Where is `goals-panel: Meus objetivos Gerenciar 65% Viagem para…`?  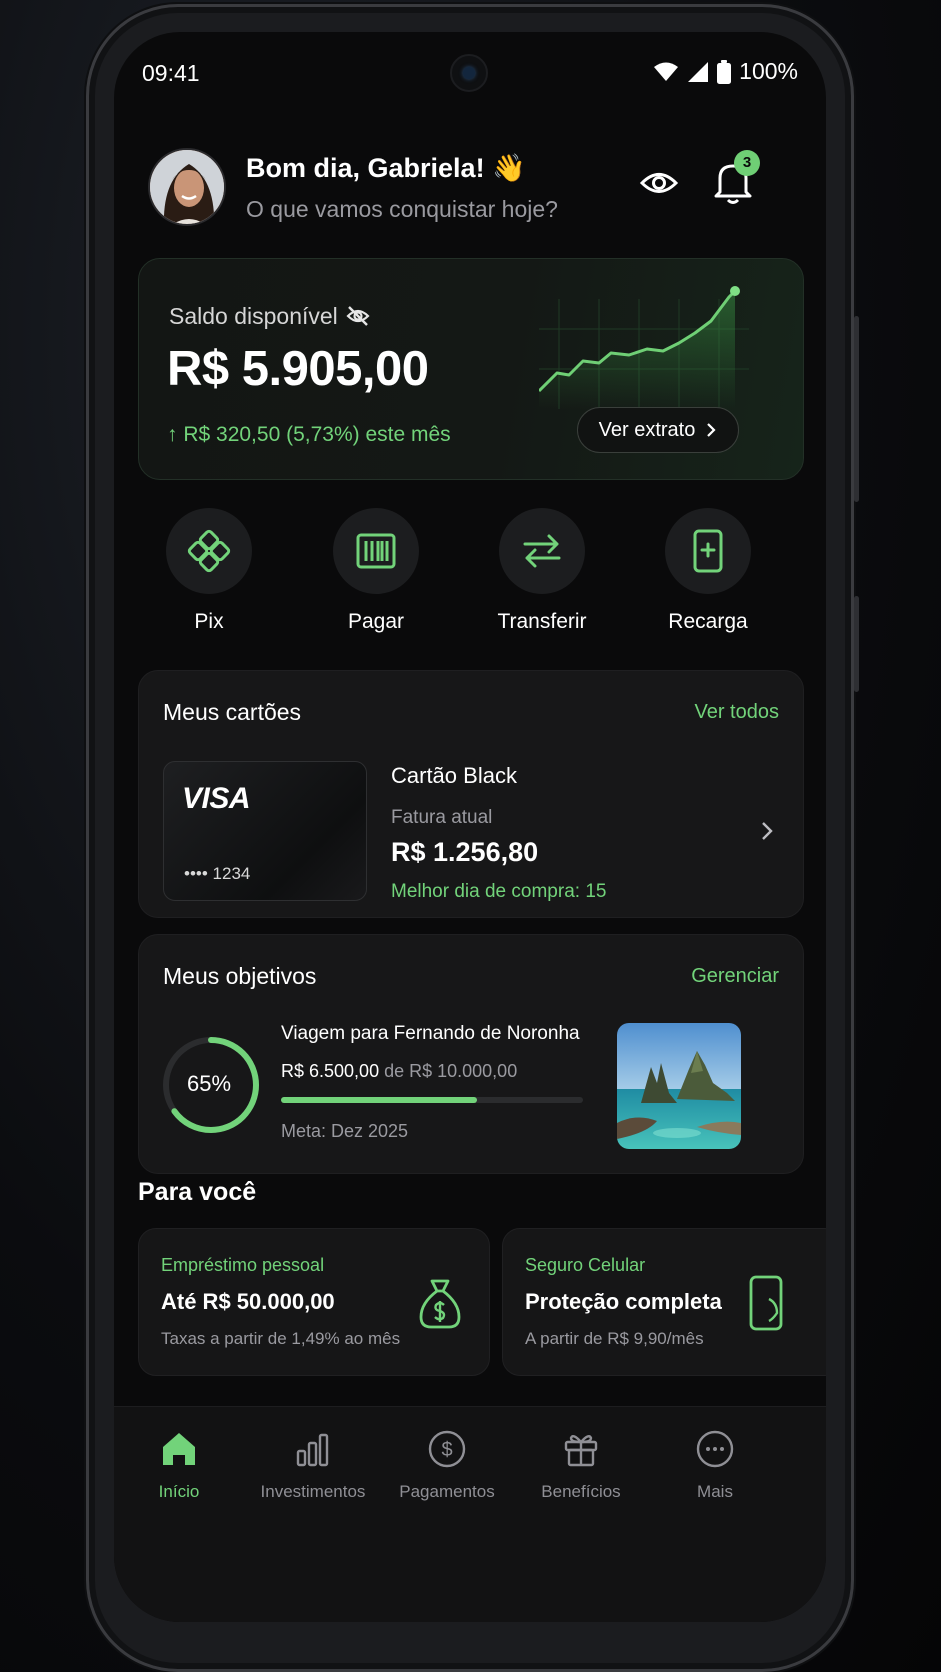 goals-panel: Meus objetivos Gerenciar 65% Viagem para… is located at coordinates (471, 1054).